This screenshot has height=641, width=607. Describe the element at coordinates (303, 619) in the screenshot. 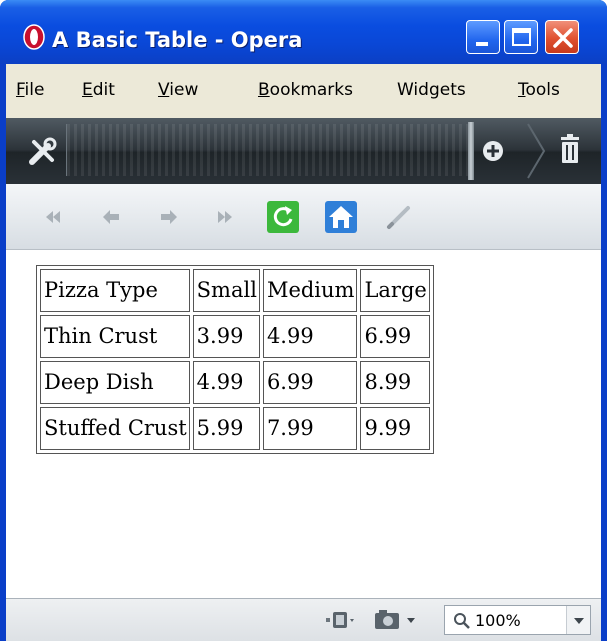

I see `status-bar: 100%` at that location.